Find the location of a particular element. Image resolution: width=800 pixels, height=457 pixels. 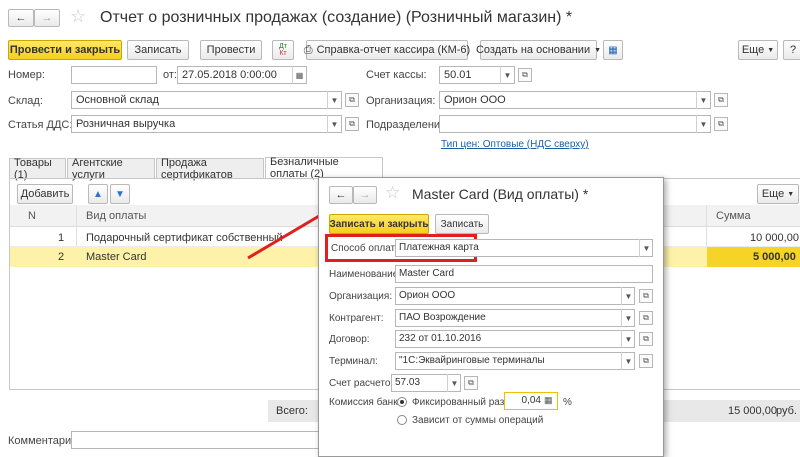

pay-method-field: Платежная карта is located at coordinates (524, 248).